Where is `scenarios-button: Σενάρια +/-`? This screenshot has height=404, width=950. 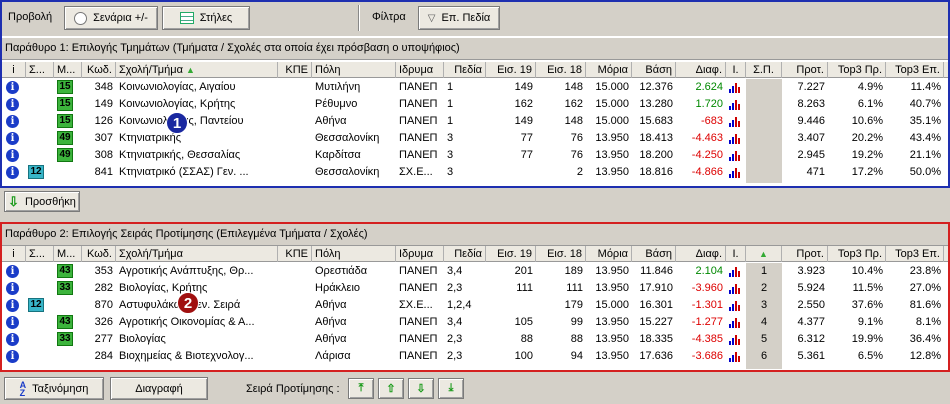 scenarios-button: Σενάρια +/- is located at coordinates (111, 18).